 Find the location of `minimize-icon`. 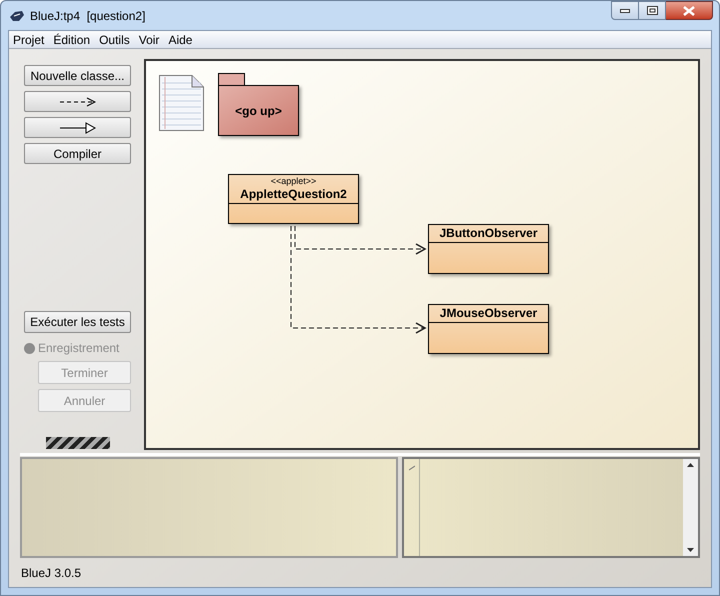

minimize-icon is located at coordinates (625, 10).